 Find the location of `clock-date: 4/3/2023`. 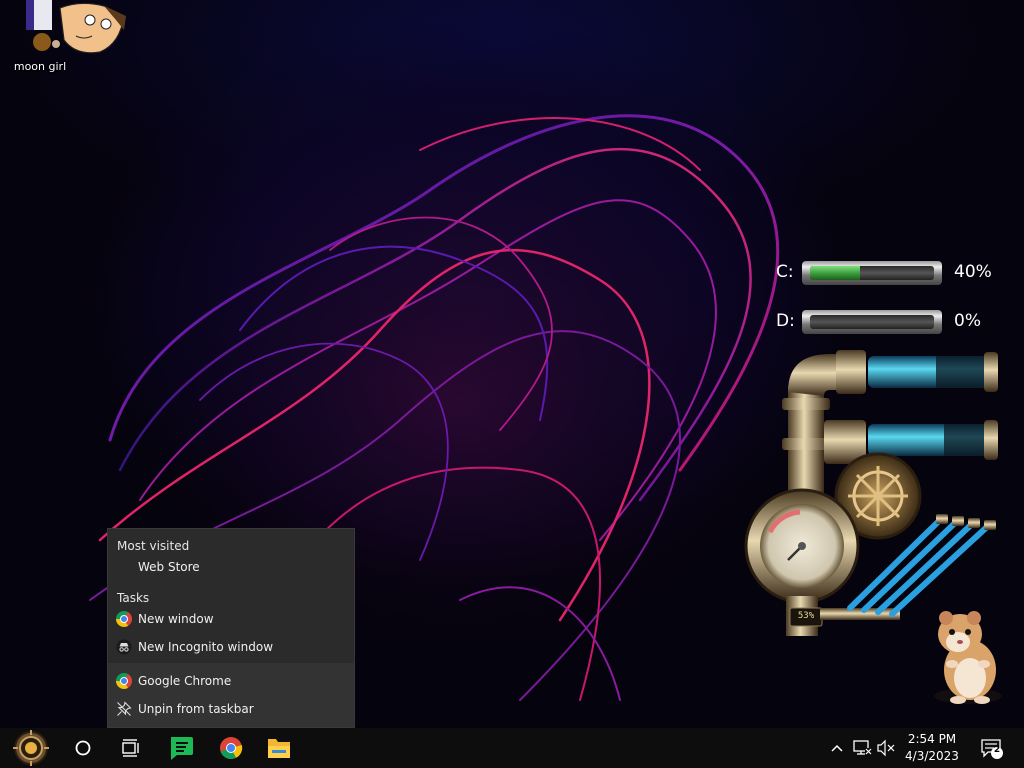

clock-date: 4/3/2023 is located at coordinates (932, 756).